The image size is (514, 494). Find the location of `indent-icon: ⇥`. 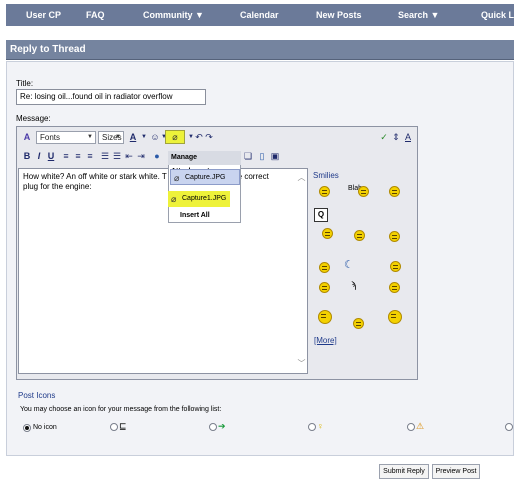

indent-icon: ⇥ is located at coordinates (141, 156).